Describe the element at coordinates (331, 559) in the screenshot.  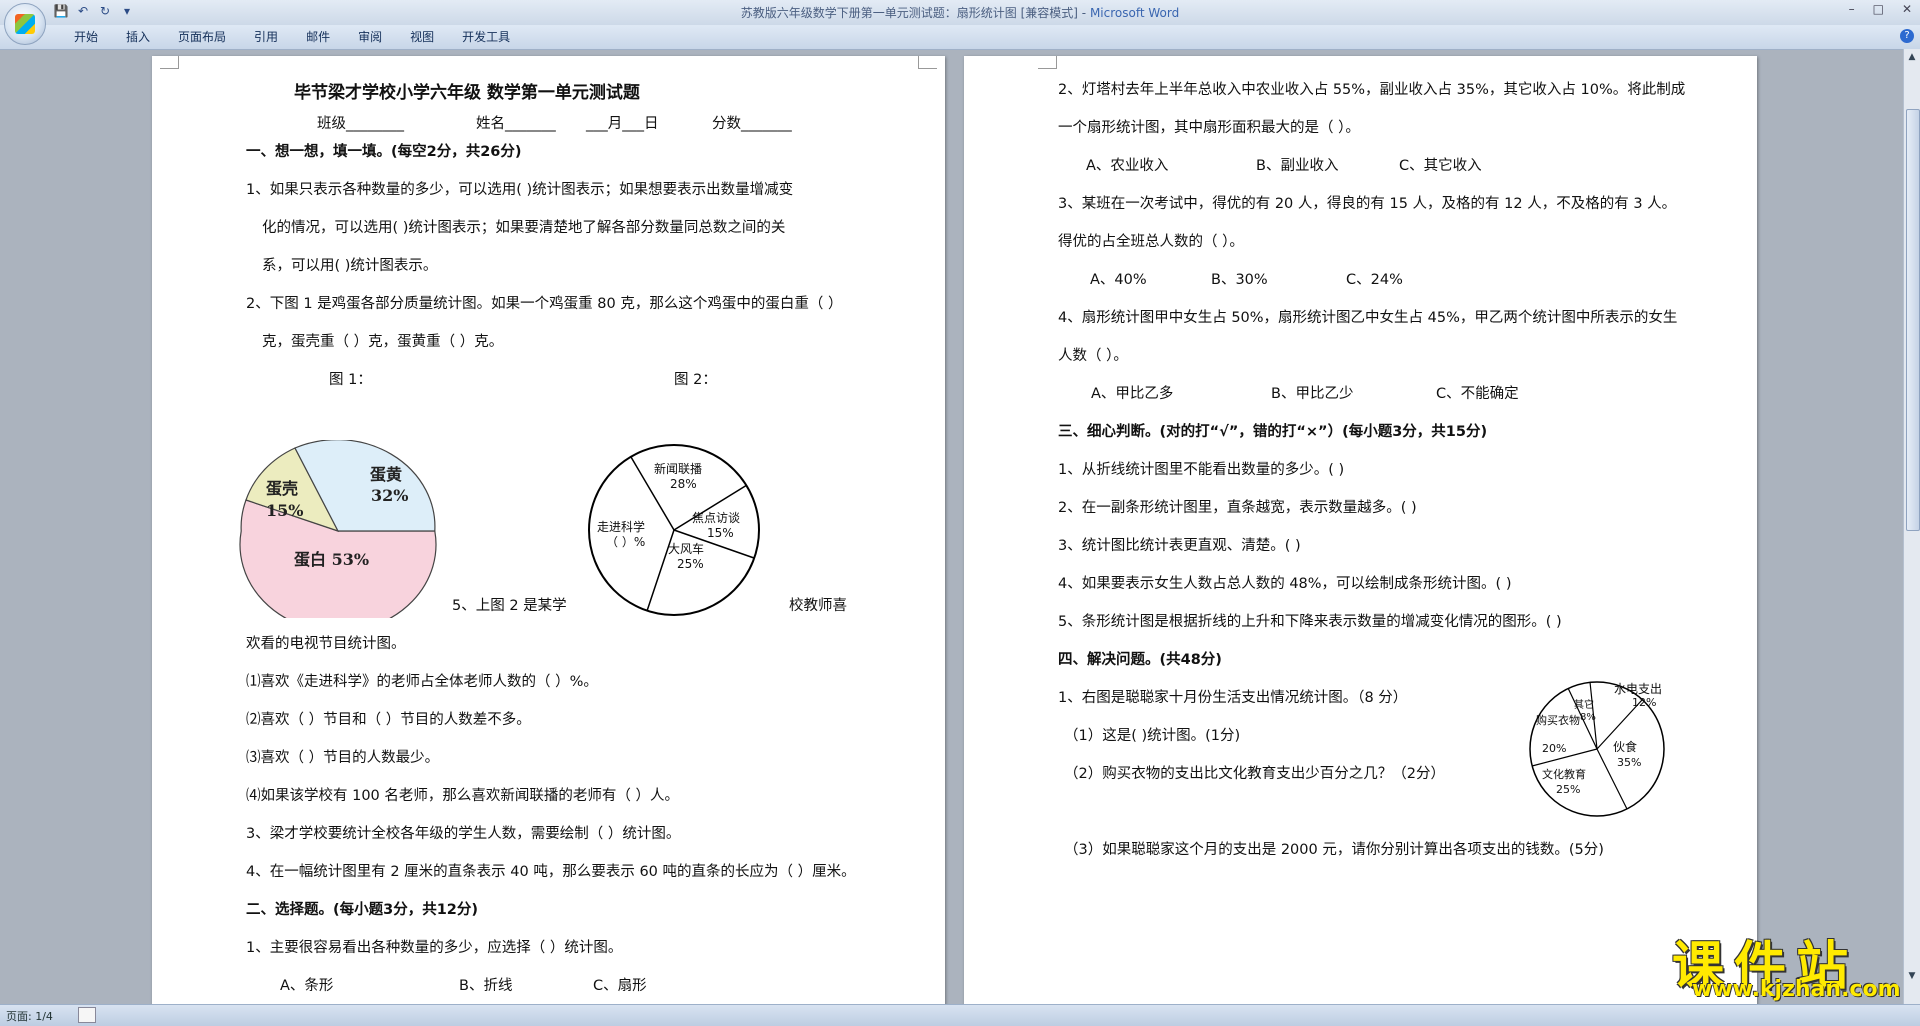
I see `pie-label-white: 蛋白 53%` at that location.